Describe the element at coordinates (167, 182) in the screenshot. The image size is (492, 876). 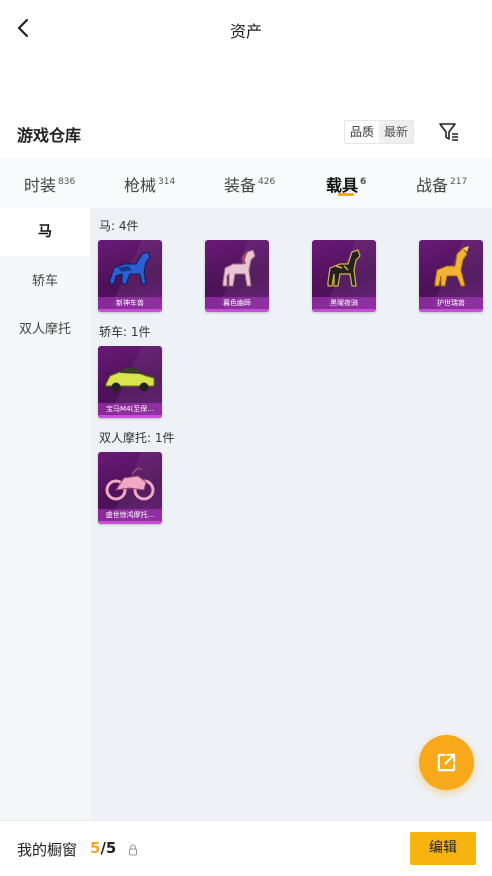
I see `tab-count: 314` at that location.